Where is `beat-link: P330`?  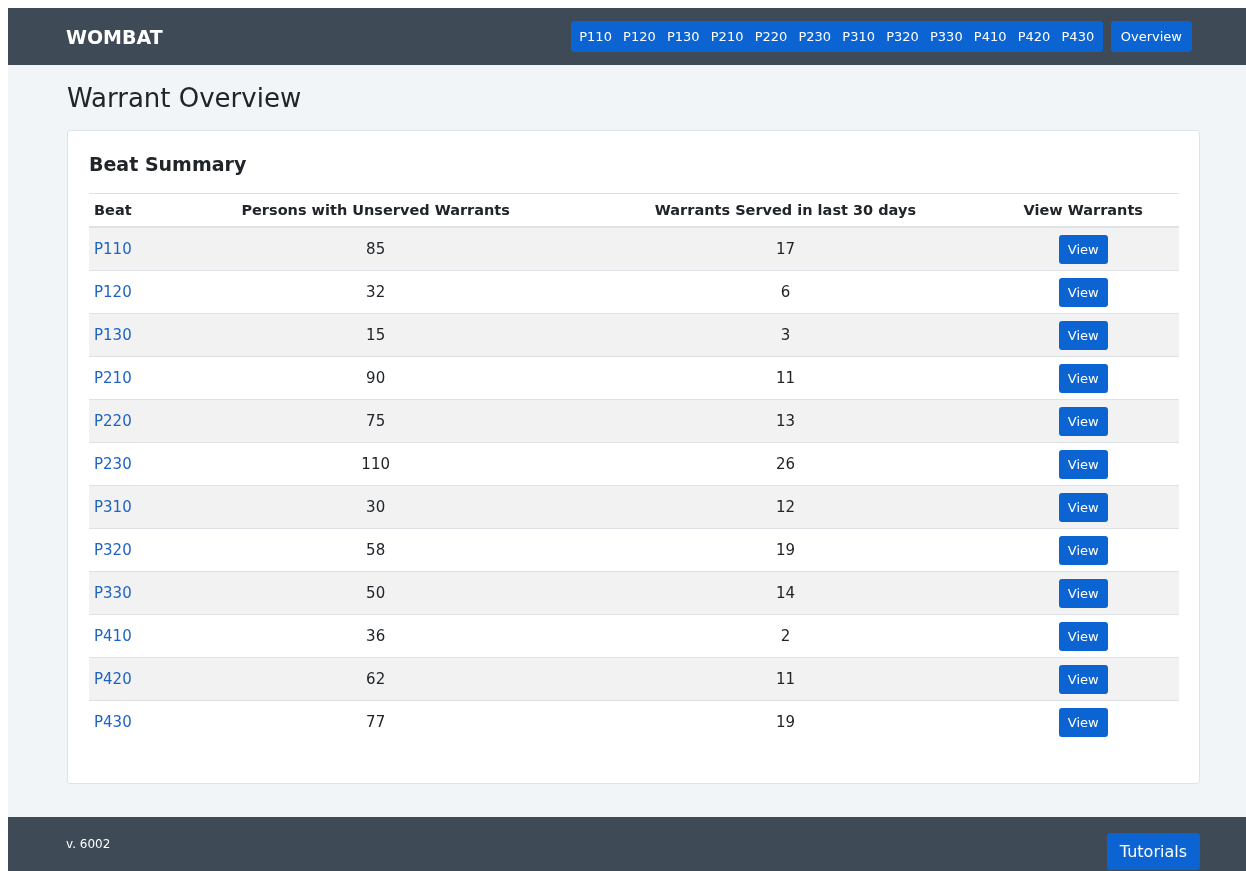 beat-link: P330 is located at coordinates (113, 593).